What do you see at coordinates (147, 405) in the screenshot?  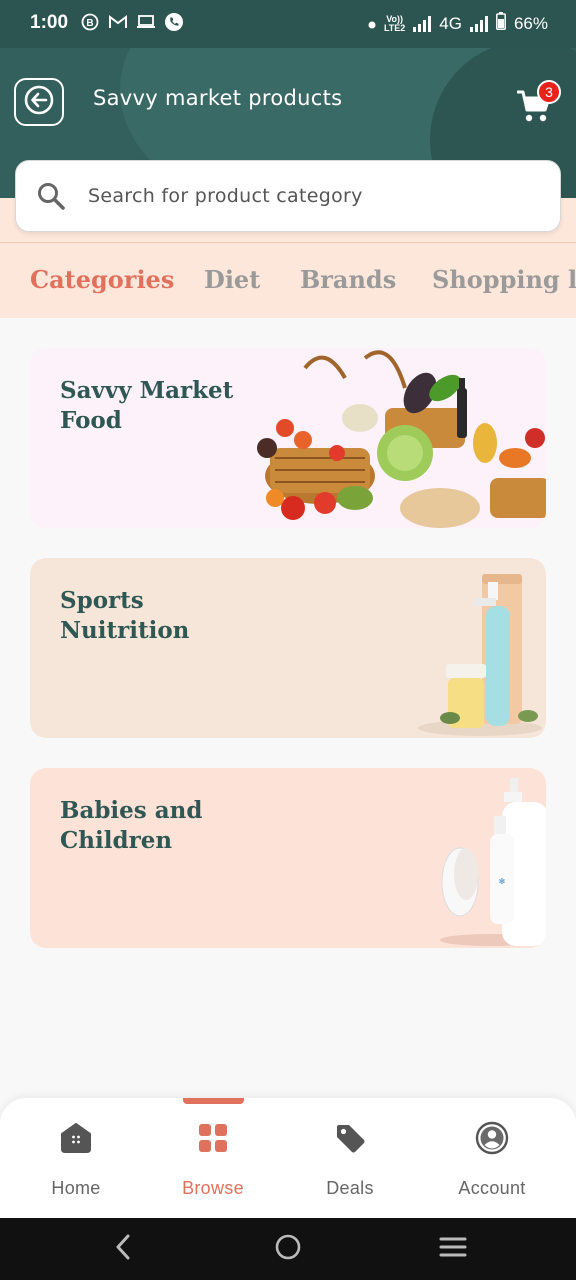 I see `card-title: Savvy Market Food` at bounding box center [147, 405].